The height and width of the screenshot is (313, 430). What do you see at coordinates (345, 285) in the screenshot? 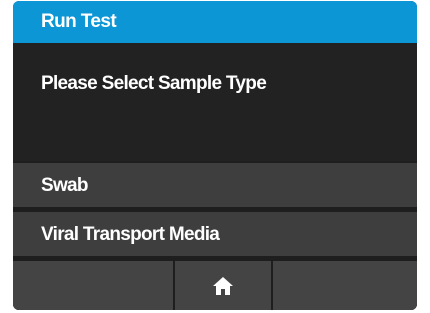
I see `nav-right-button` at bounding box center [345, 285].